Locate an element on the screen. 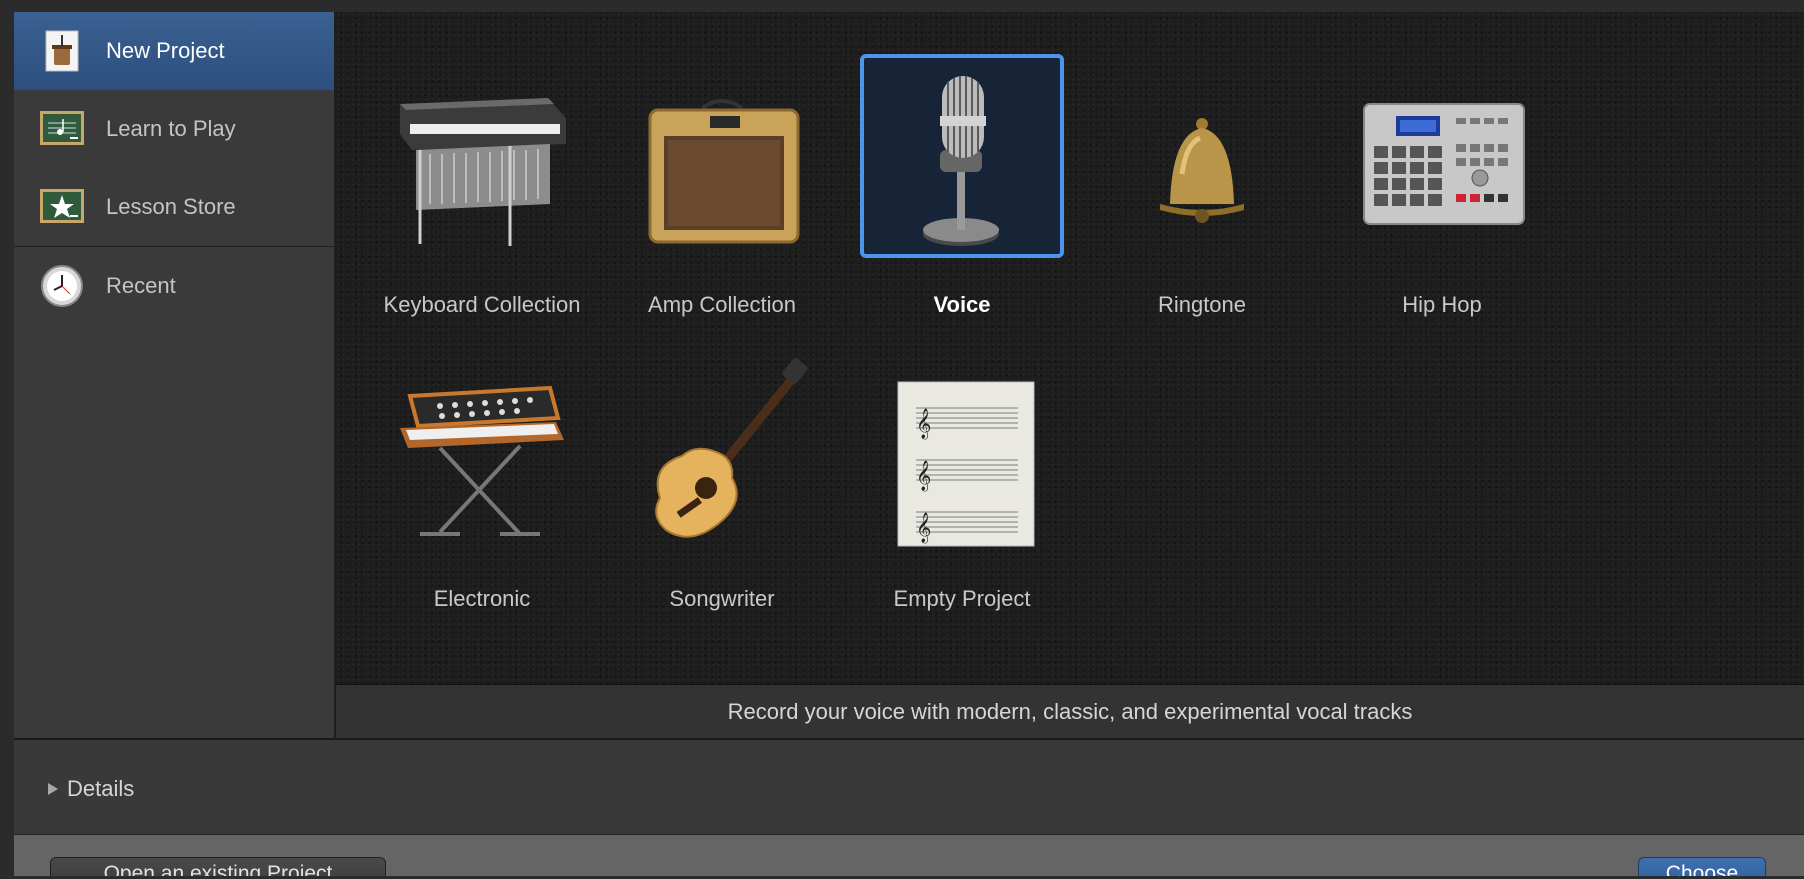 The image size is (1804, 879). template-label: Hip Hop is located at coordinates (1442, 304).